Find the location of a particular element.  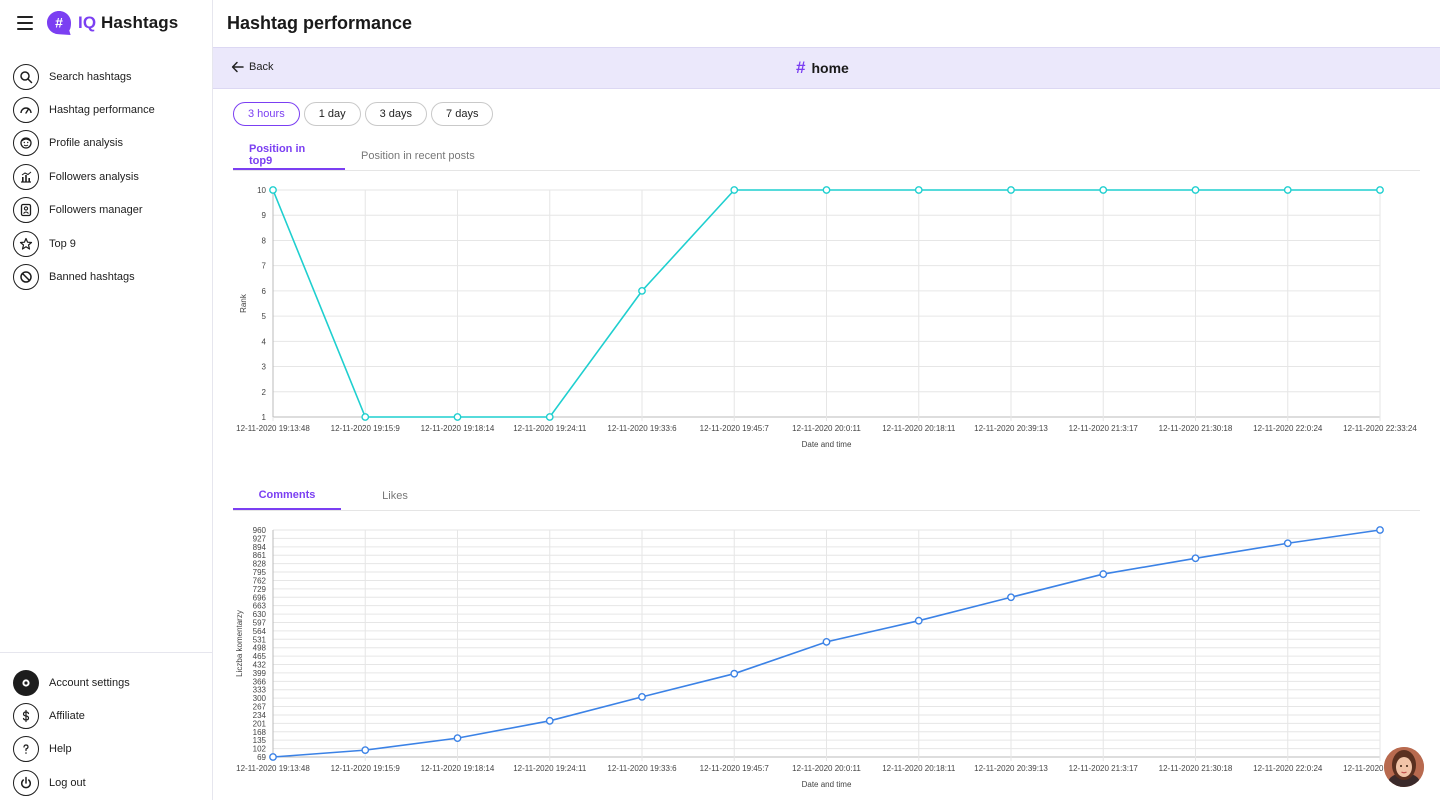

y-tick-label: 8 is located at coordinates (264, 240).